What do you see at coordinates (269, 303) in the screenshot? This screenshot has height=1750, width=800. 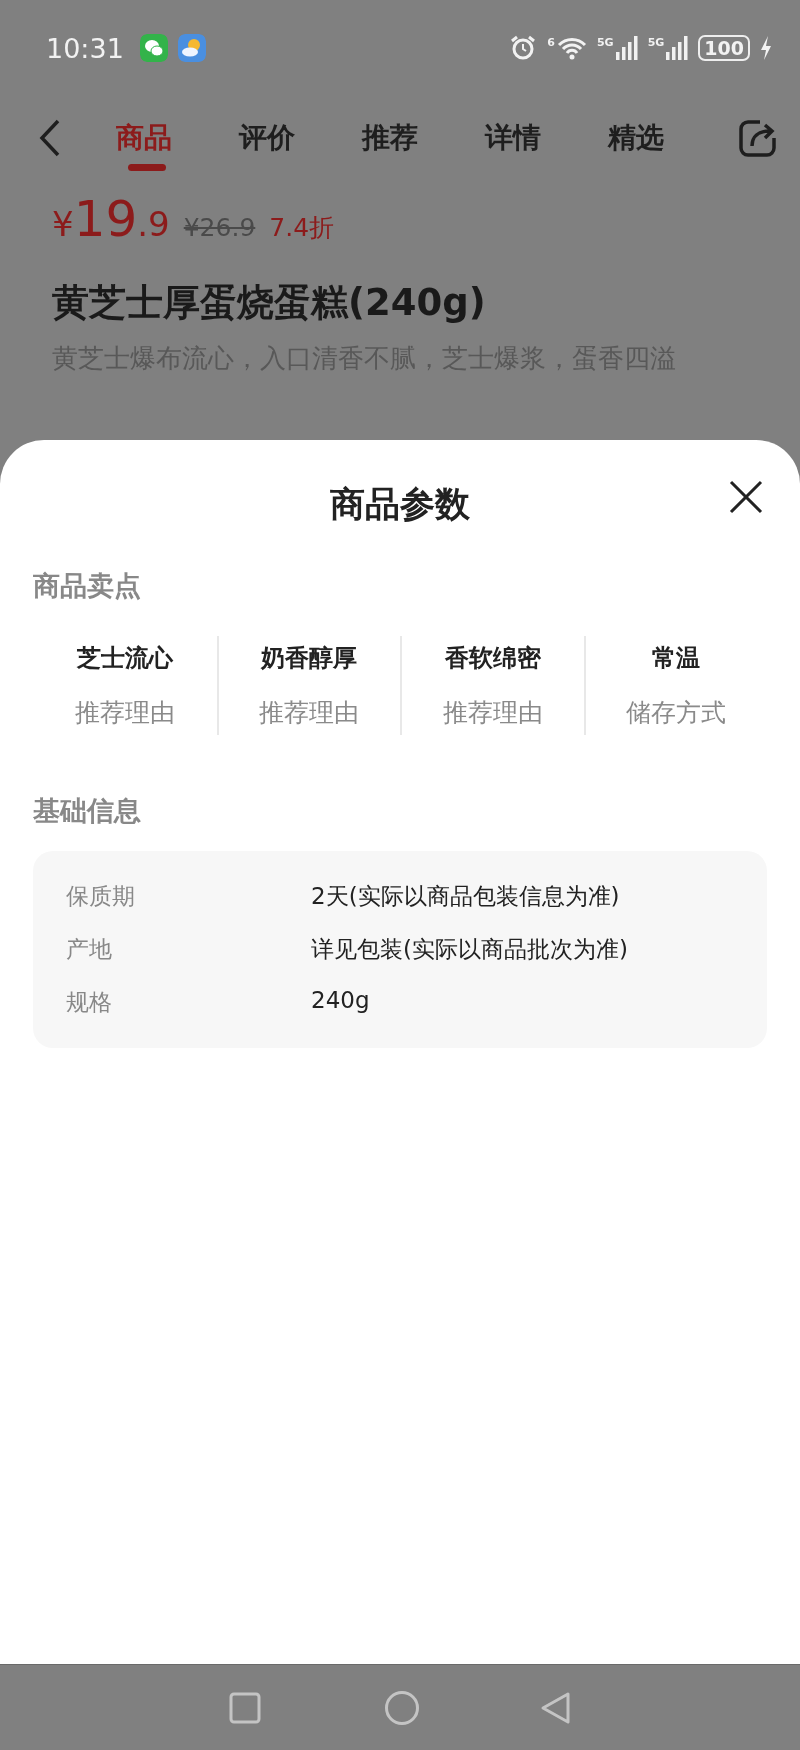 I see `product-title: 黄芝士厚蛋烧蛋糕(240g)` at bounding box center [269, 303].